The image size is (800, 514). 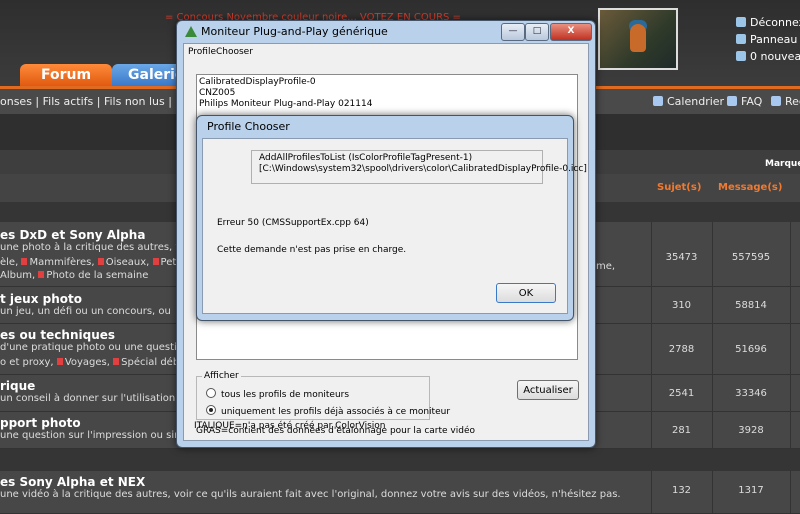 I want to click on subjects-count: 2788, so click(x=681, y=349).